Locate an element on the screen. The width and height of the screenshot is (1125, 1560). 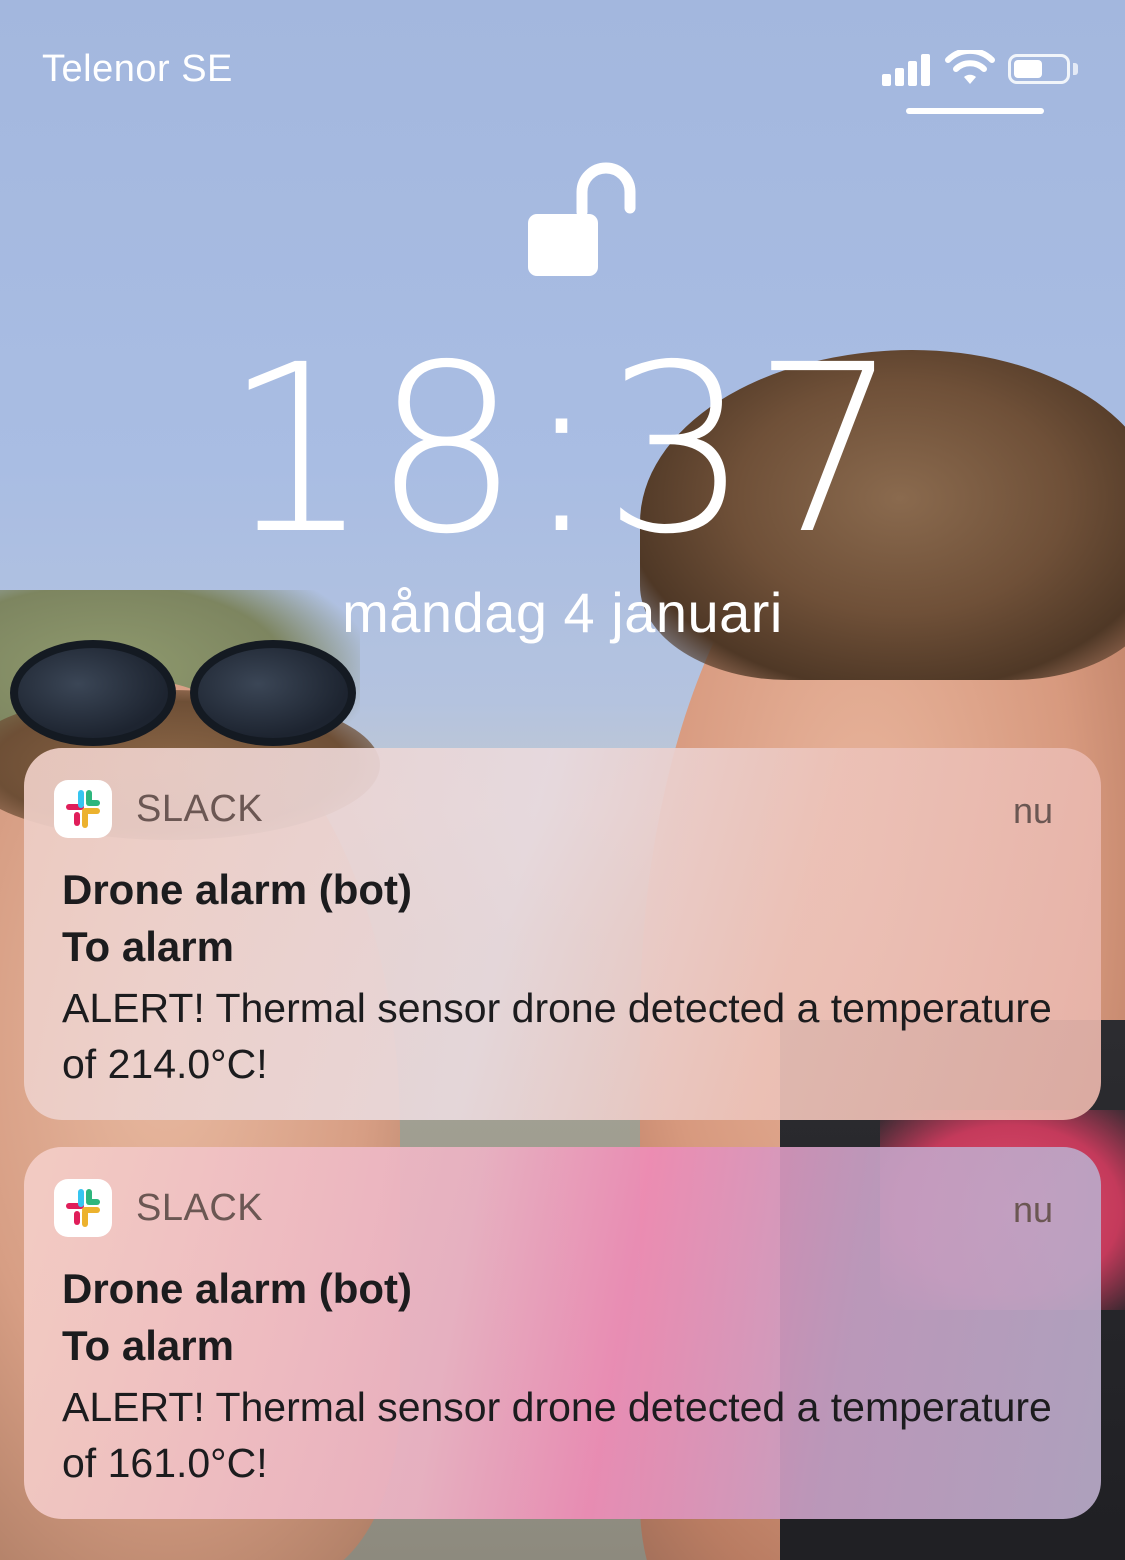
control-center-indicator is located at coordinates (975, 111).